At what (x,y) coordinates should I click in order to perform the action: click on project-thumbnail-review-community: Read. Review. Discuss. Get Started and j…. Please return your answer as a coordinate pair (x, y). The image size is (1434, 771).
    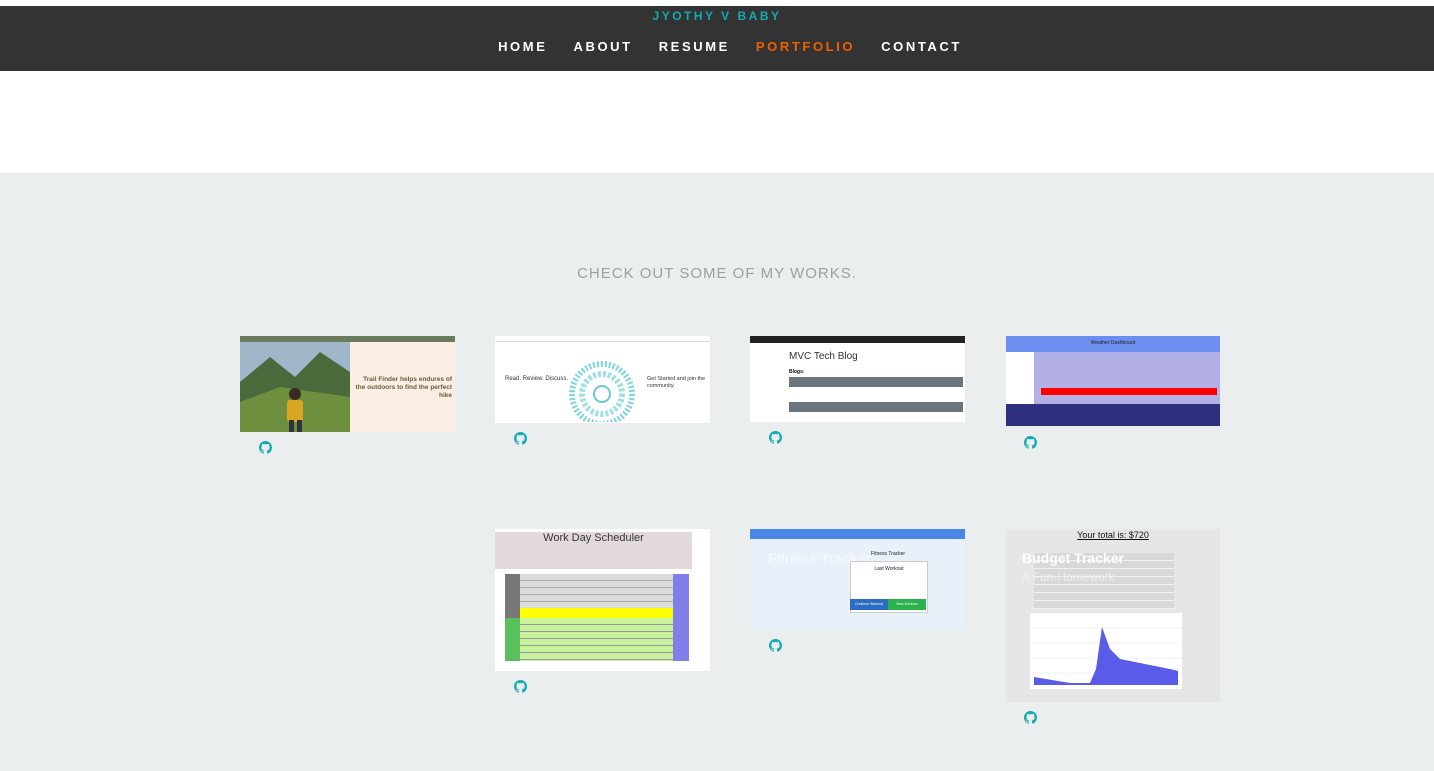
    Looking at the image, I should click on (602, 379).